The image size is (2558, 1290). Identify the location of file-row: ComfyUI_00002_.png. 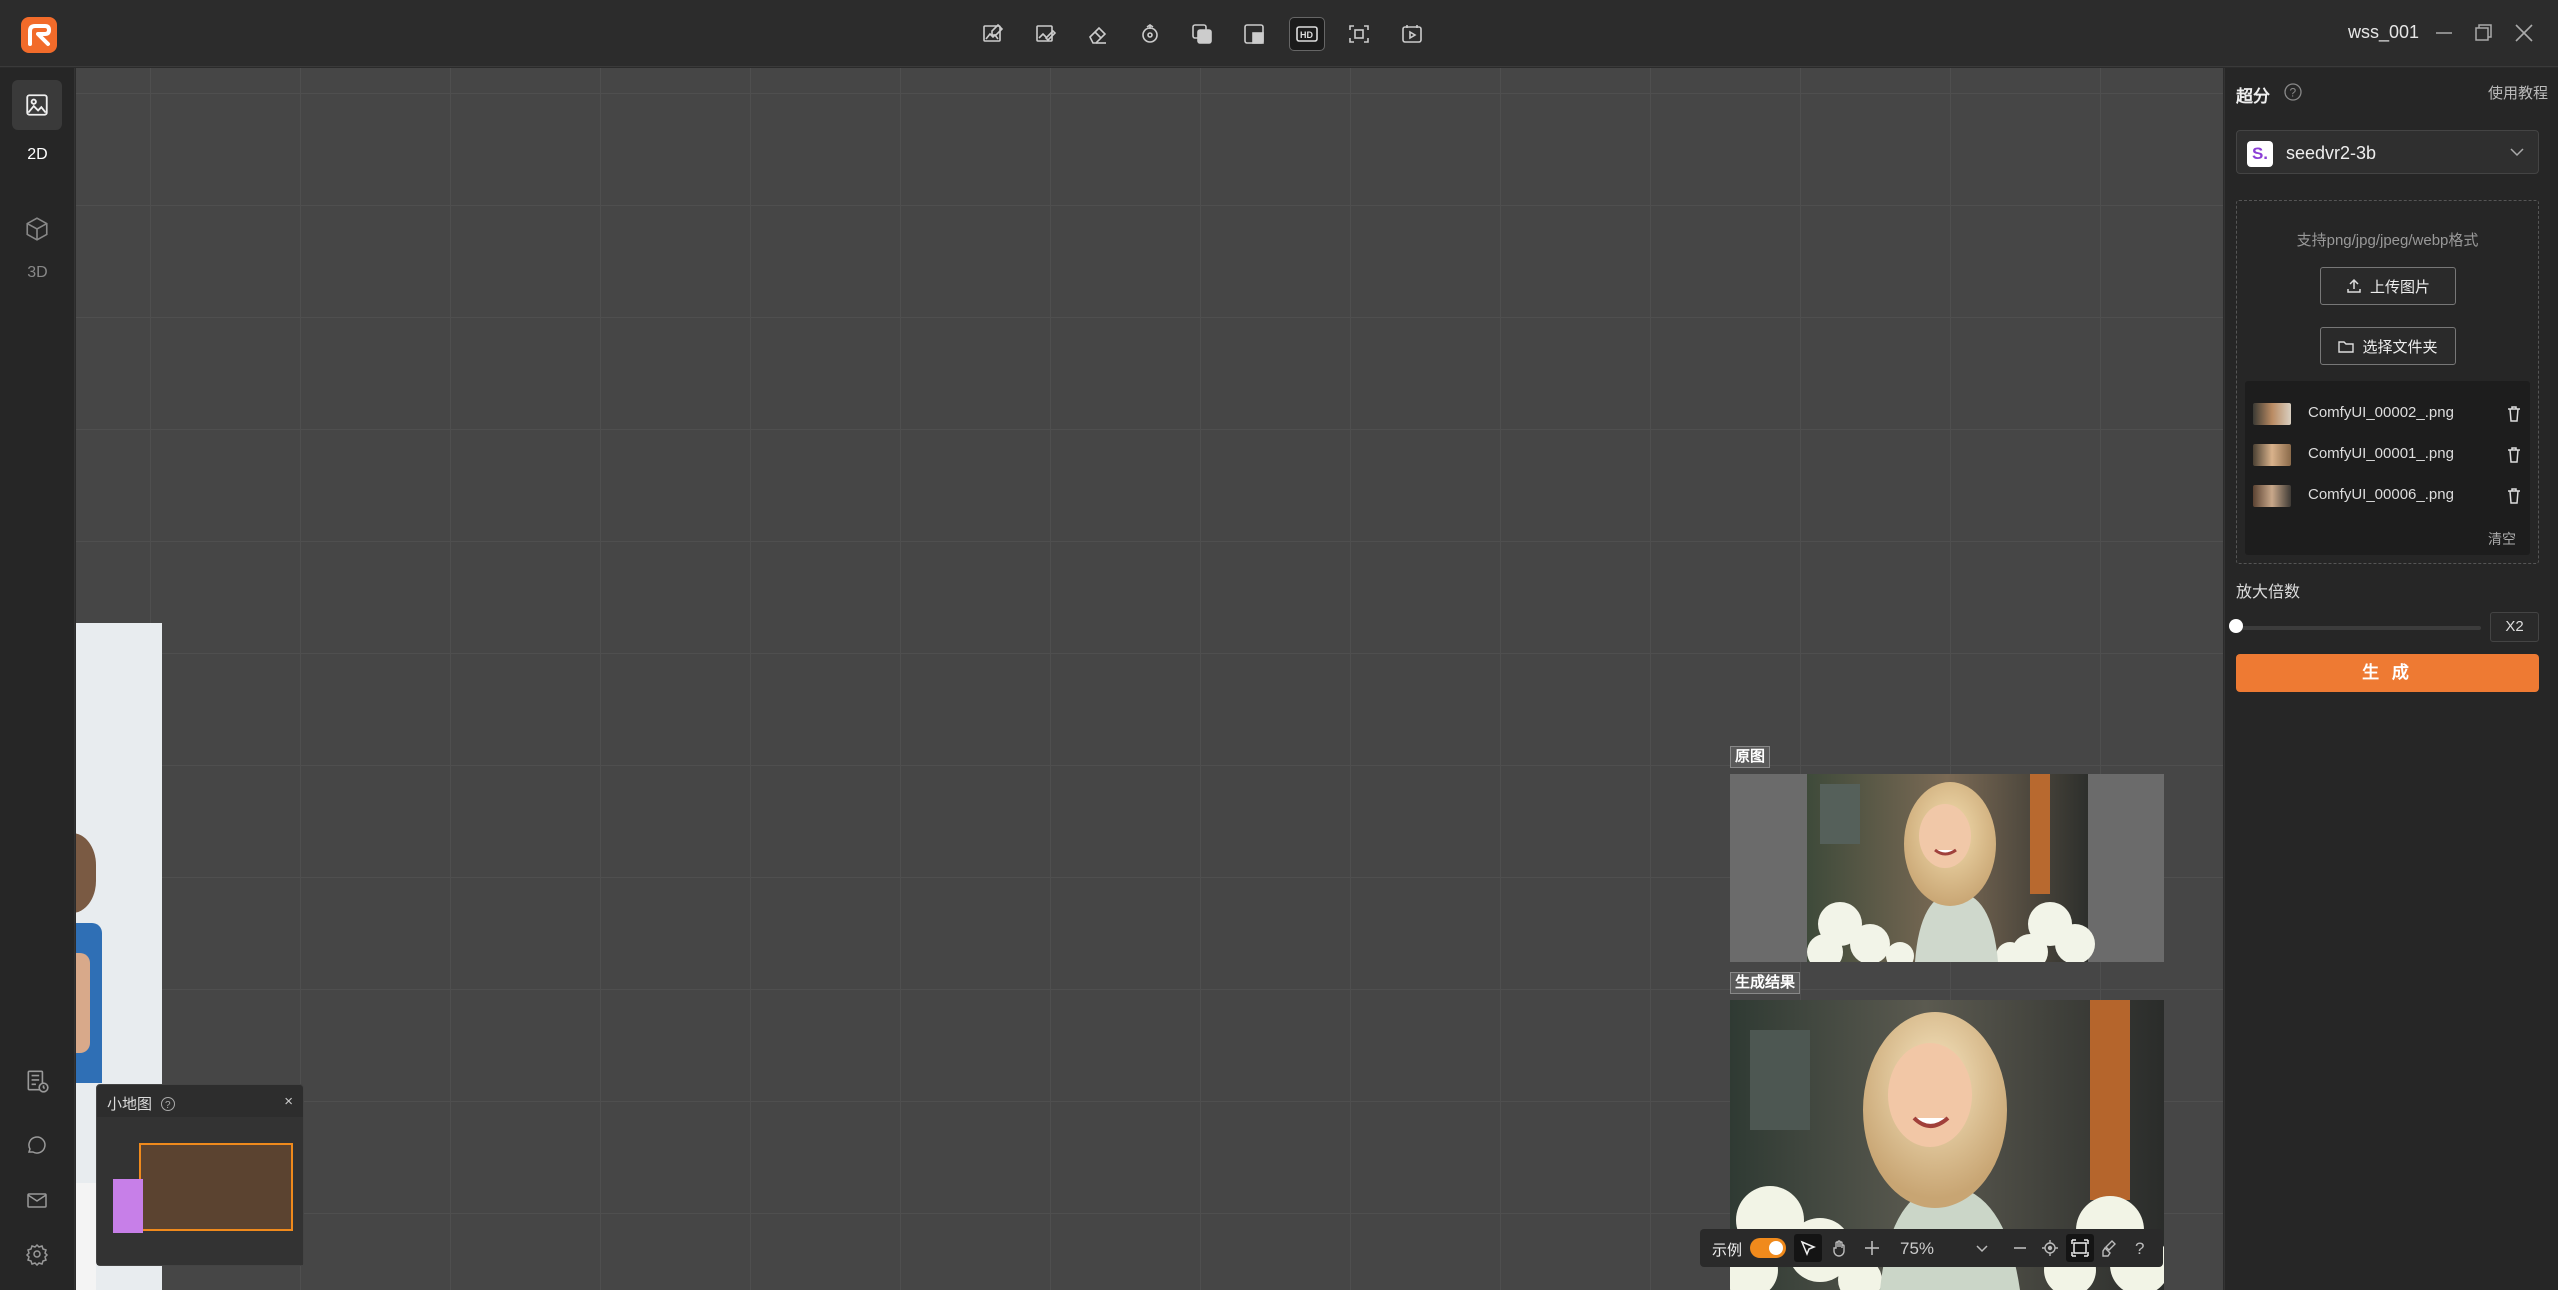
(2389, 414).